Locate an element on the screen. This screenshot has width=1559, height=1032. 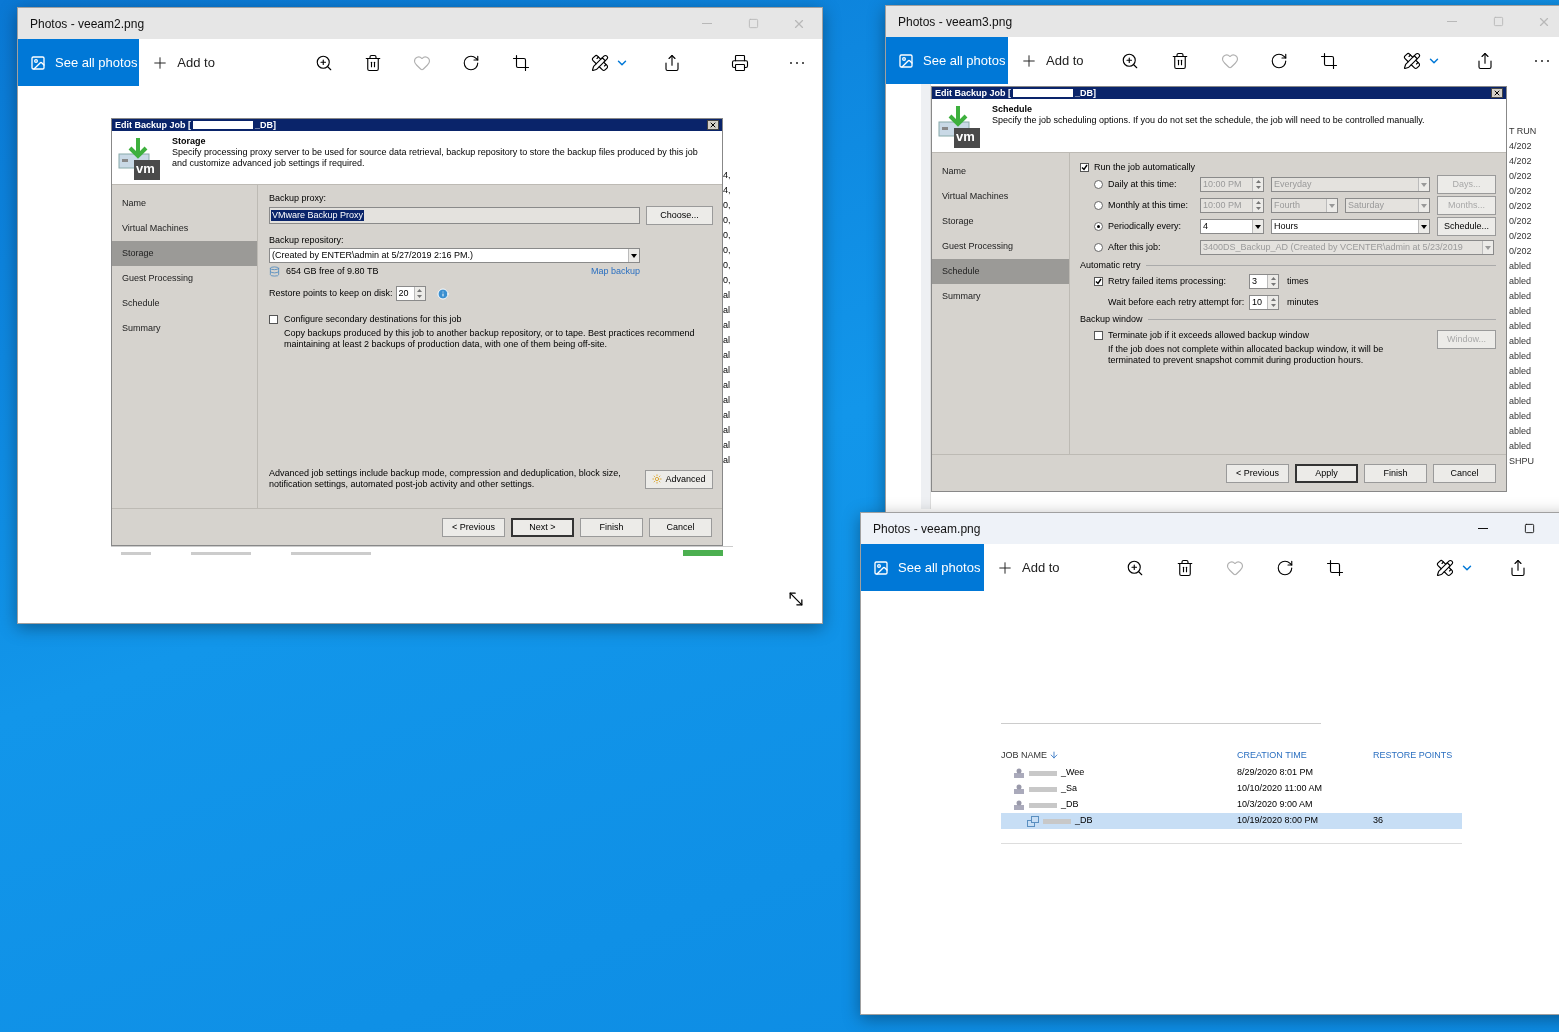
close-icon is located at coordinates (1497, 93).